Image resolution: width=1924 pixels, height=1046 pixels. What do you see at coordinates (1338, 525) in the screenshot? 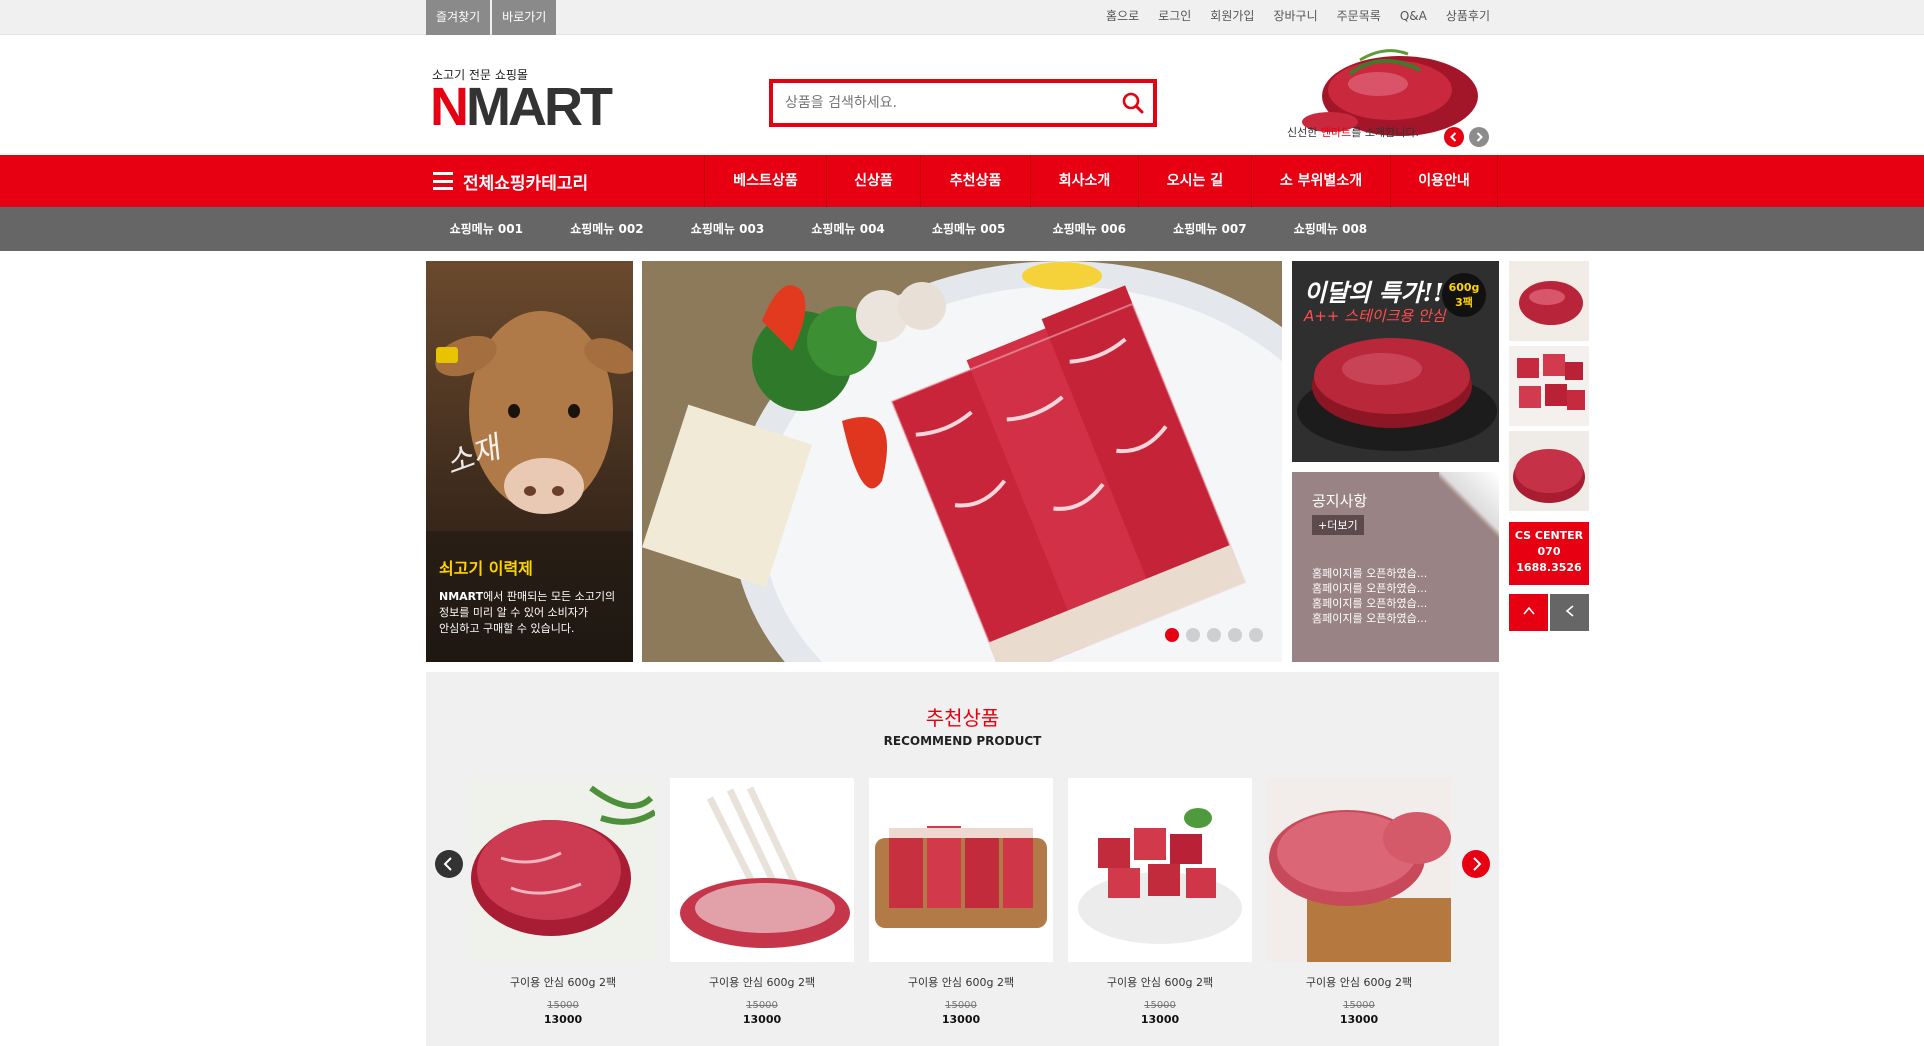
I see `notice-more-button: +더보기` at bounding box center [1338, 525].